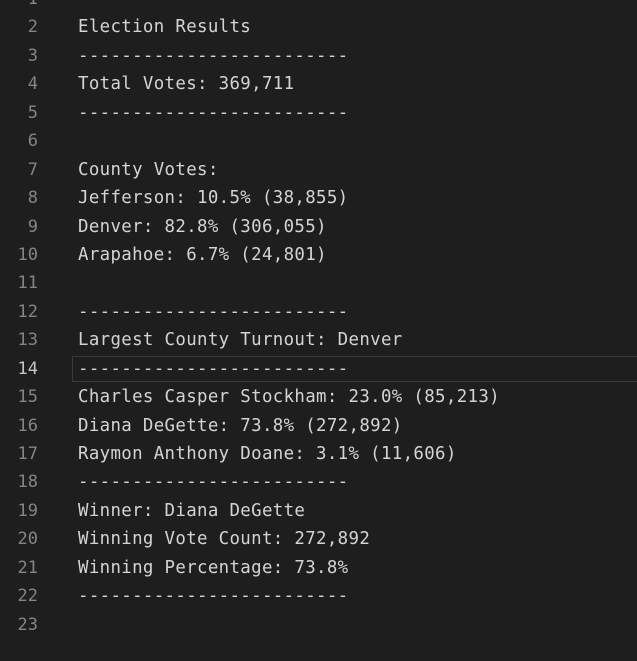 The width and height of the screenshot is (637, 661). What do you see at coordinates (186, 84) in the screenshot?
I see `line-text: Total Votes: 369,711` at bounding box center [186, 84].